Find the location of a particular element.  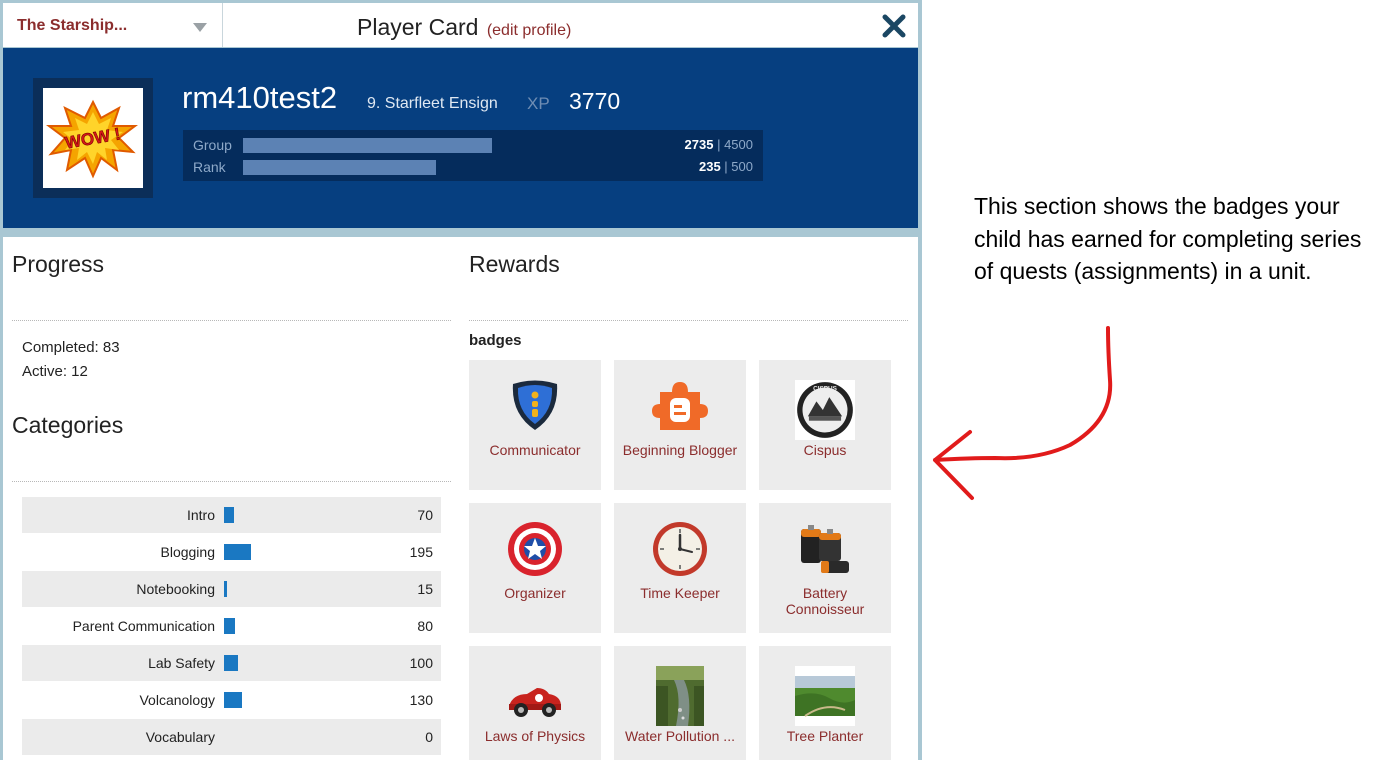

rank-label: Rank is located at coordinates (209, 167).